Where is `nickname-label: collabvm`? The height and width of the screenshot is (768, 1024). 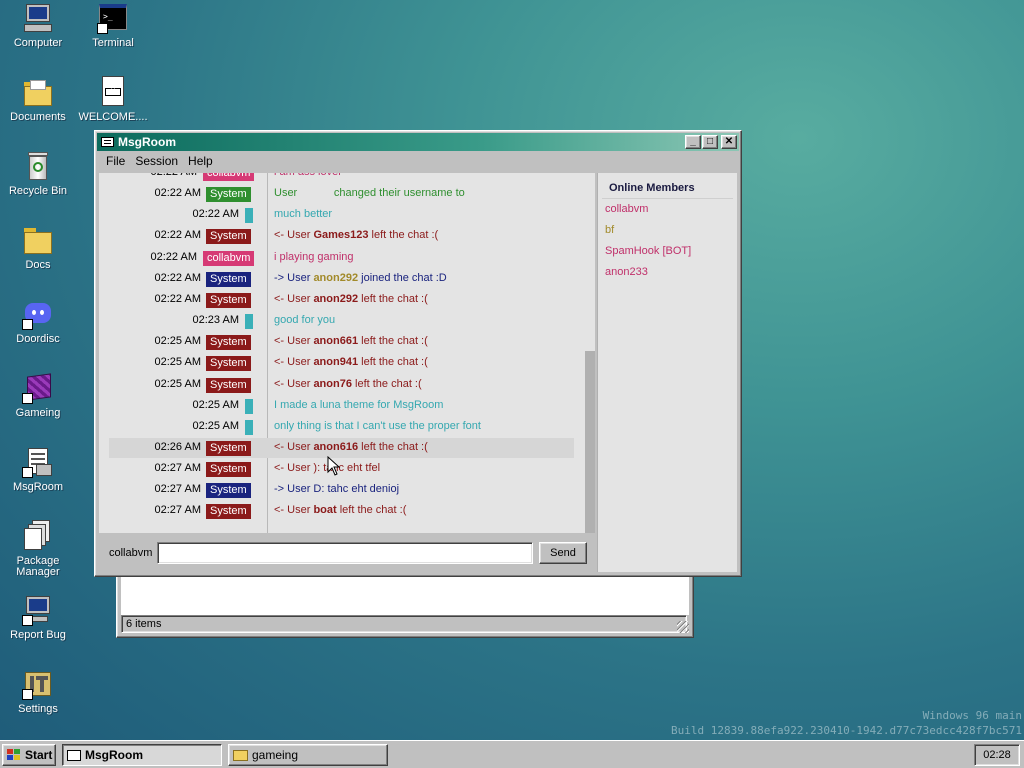
nickname-label: collabvm is located at coordinates (130, 553).